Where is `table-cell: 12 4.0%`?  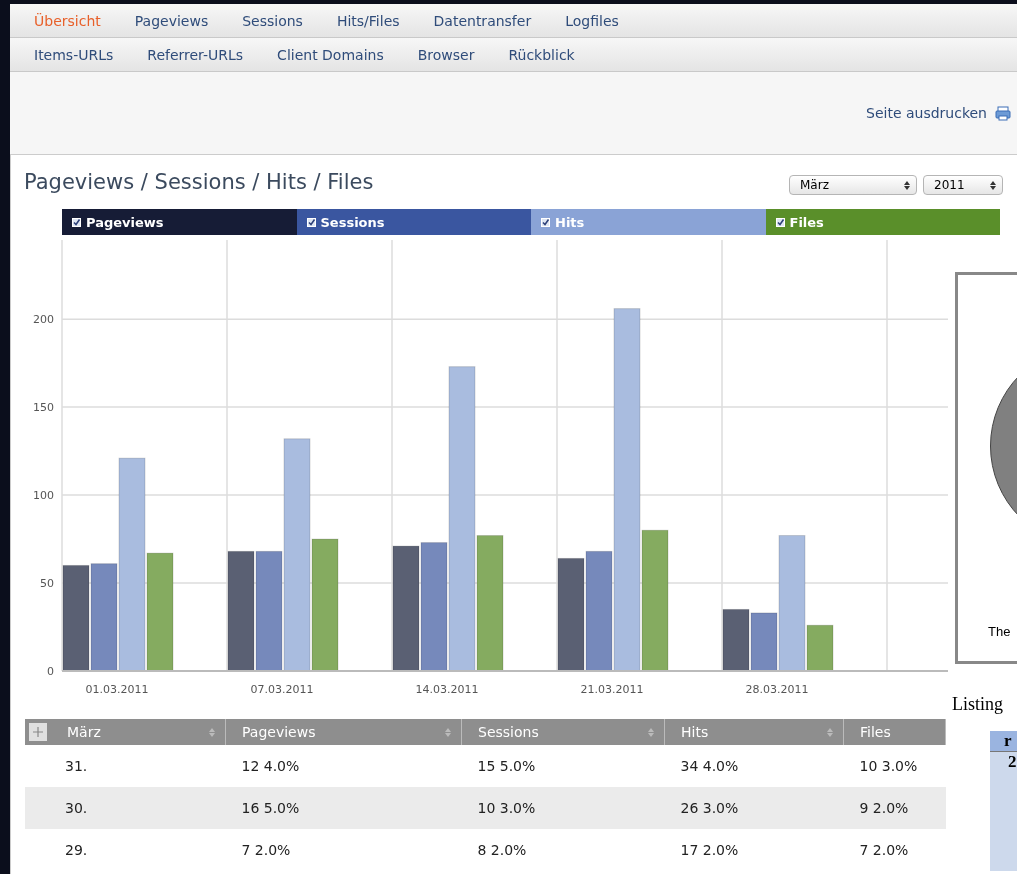
table-cell: 12 4.0% is located at coordinates (270, 766).